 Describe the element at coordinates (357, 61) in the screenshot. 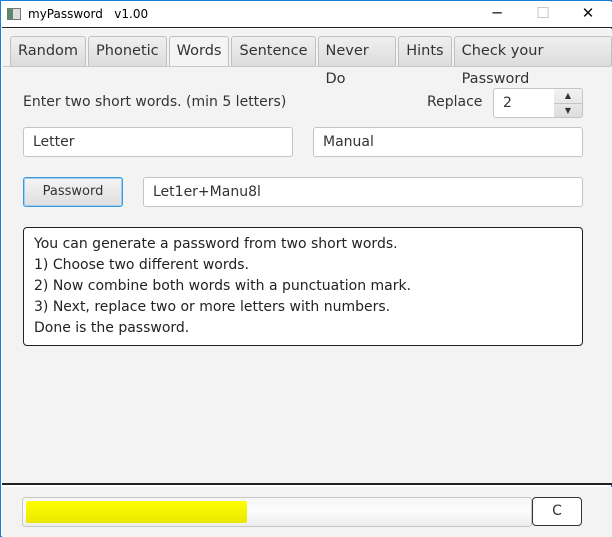

I see `tab-never-do: Never Do` at that location.